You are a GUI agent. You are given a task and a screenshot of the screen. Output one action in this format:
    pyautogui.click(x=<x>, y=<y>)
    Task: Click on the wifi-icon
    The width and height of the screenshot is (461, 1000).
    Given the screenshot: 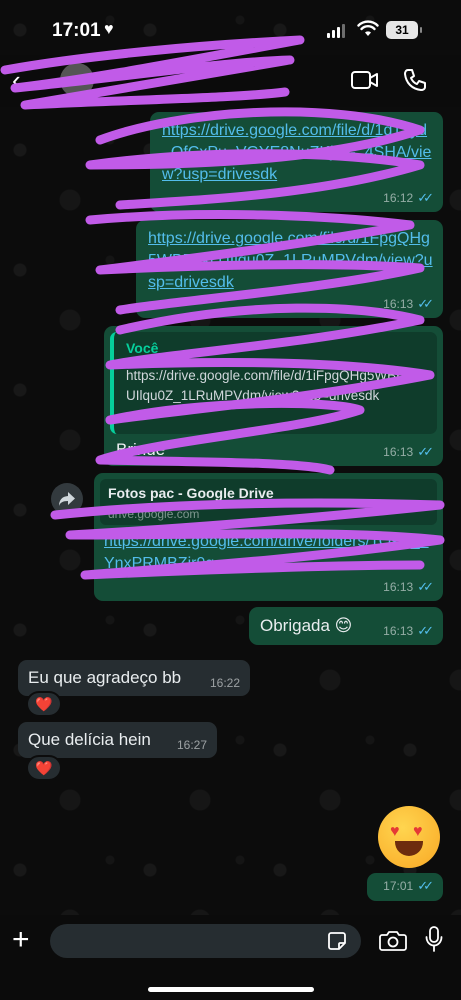 What is the action you would take?
    pyautogui.click(x=368, y=28)
    